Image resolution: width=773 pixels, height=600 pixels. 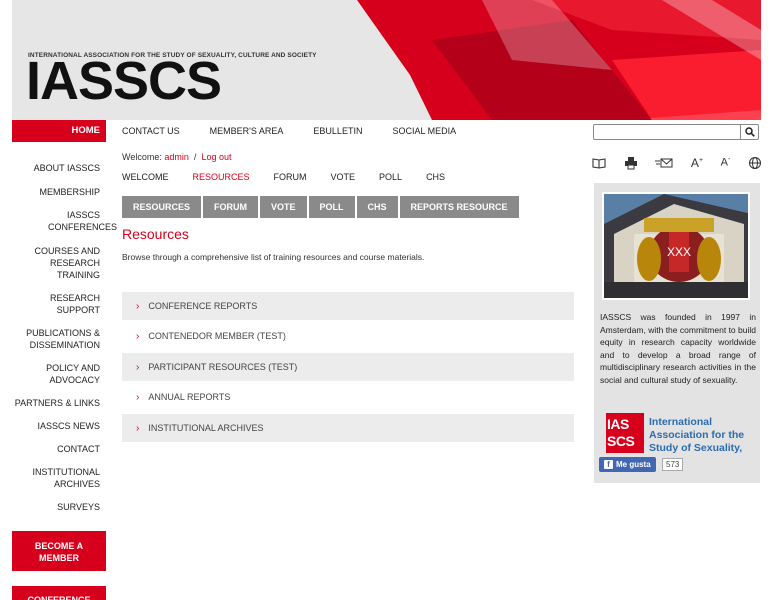 What do you see at coordinates (666, 135) in the screenshot?
I see `search-input` at bounding box center [666, 135].